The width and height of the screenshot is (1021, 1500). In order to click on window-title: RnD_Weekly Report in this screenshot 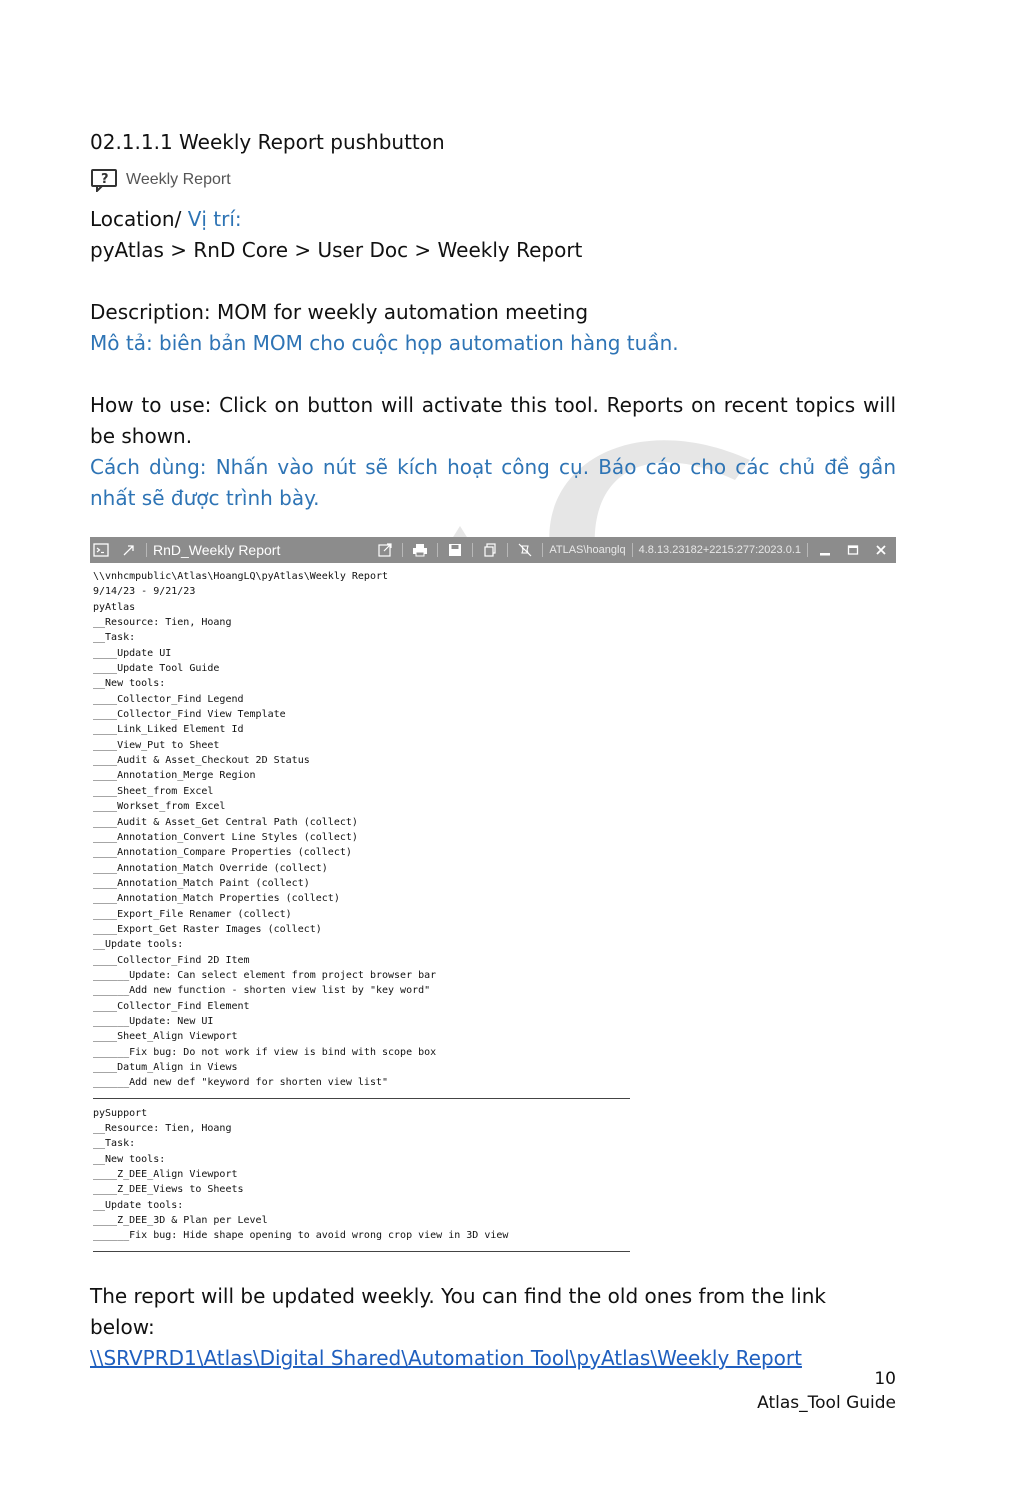, I will do `click(217, 550)`.